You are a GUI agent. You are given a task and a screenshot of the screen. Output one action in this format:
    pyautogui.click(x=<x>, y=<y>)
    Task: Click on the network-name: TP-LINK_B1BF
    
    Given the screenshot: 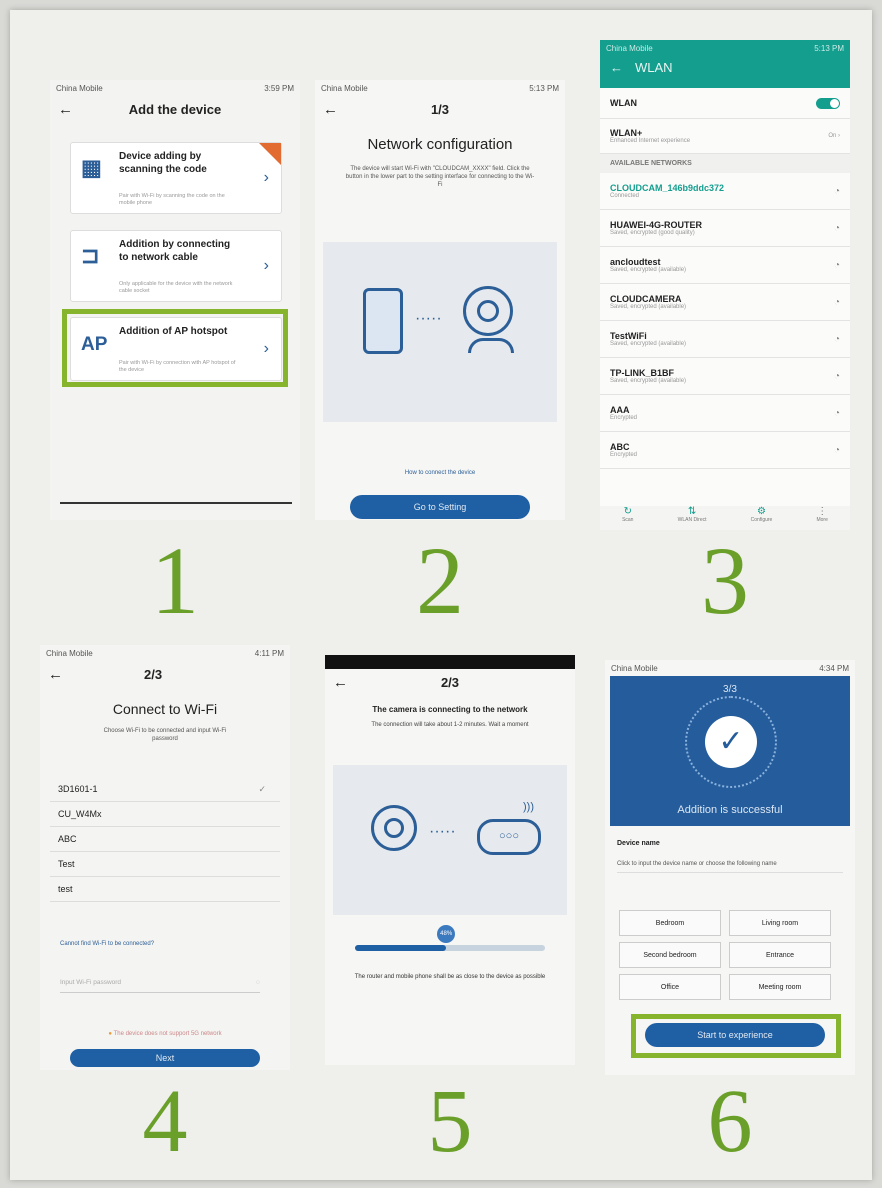 What is the action you would take?
    pyautogui.click(x=642, y=373)
    